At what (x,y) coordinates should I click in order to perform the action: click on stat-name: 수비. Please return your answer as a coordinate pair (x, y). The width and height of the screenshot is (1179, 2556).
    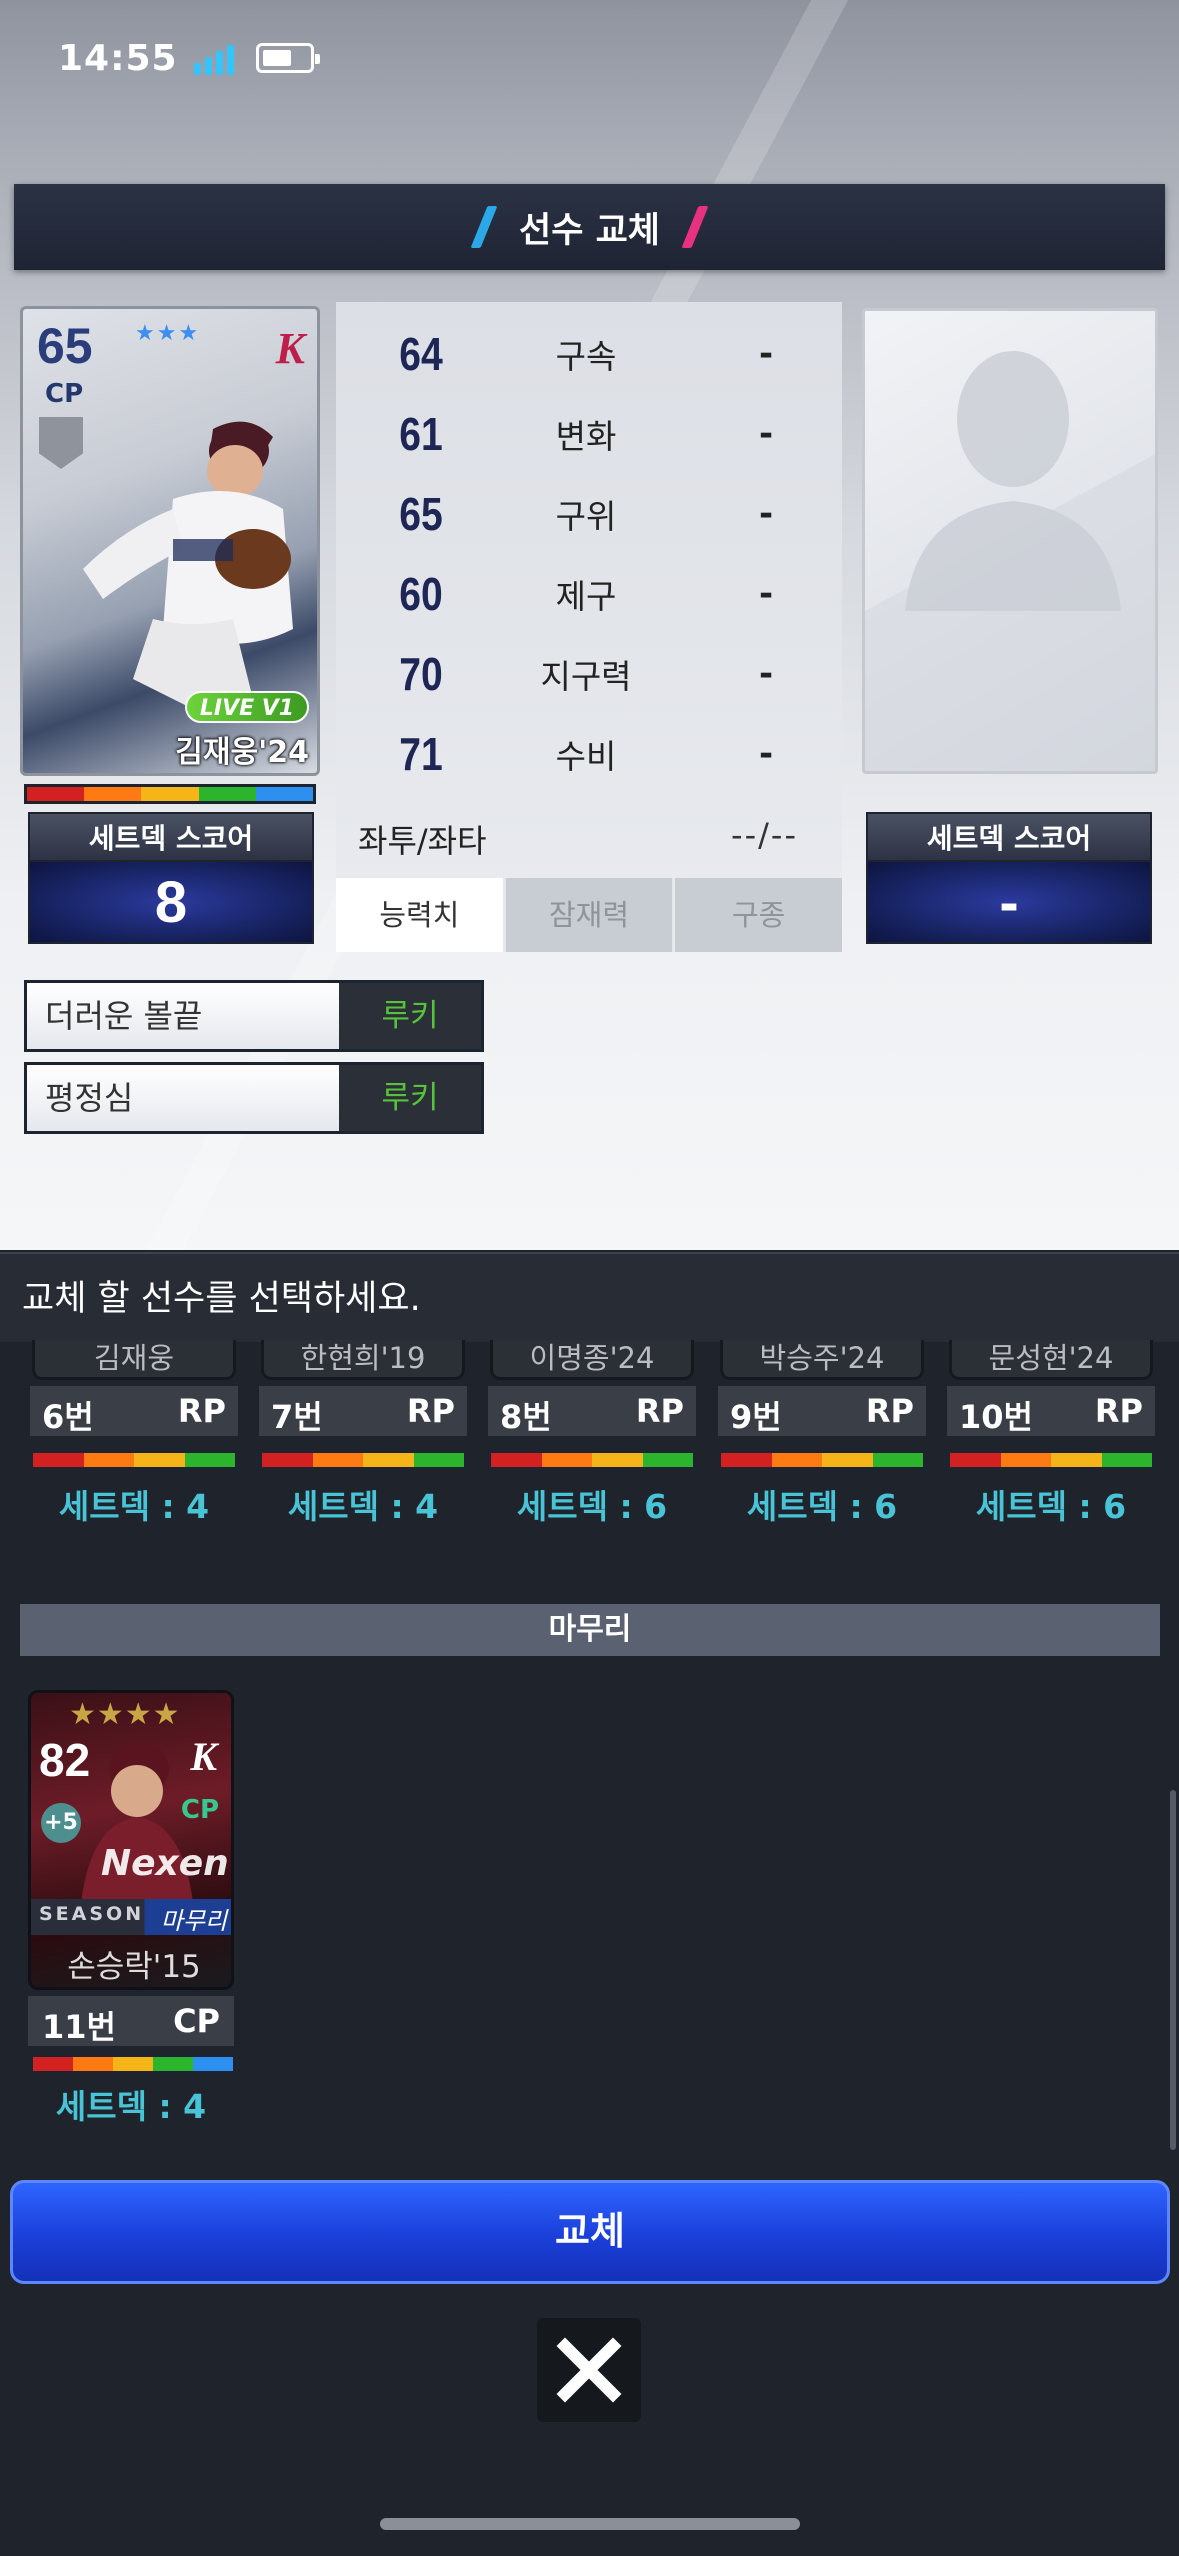
    Looking at the image, I should click on (586, 756).